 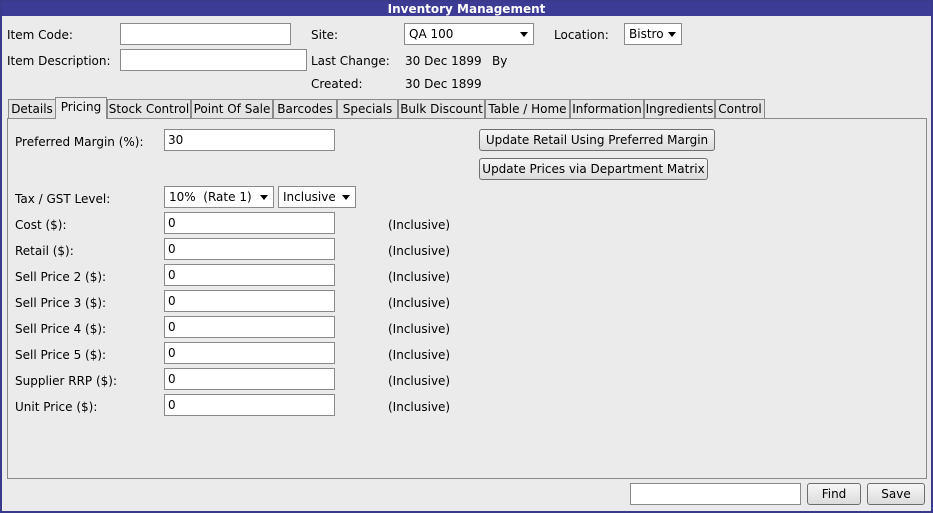 I want to click on sell-price-4-label: Sell Price 4 ($):, so click(x=61, y=329).